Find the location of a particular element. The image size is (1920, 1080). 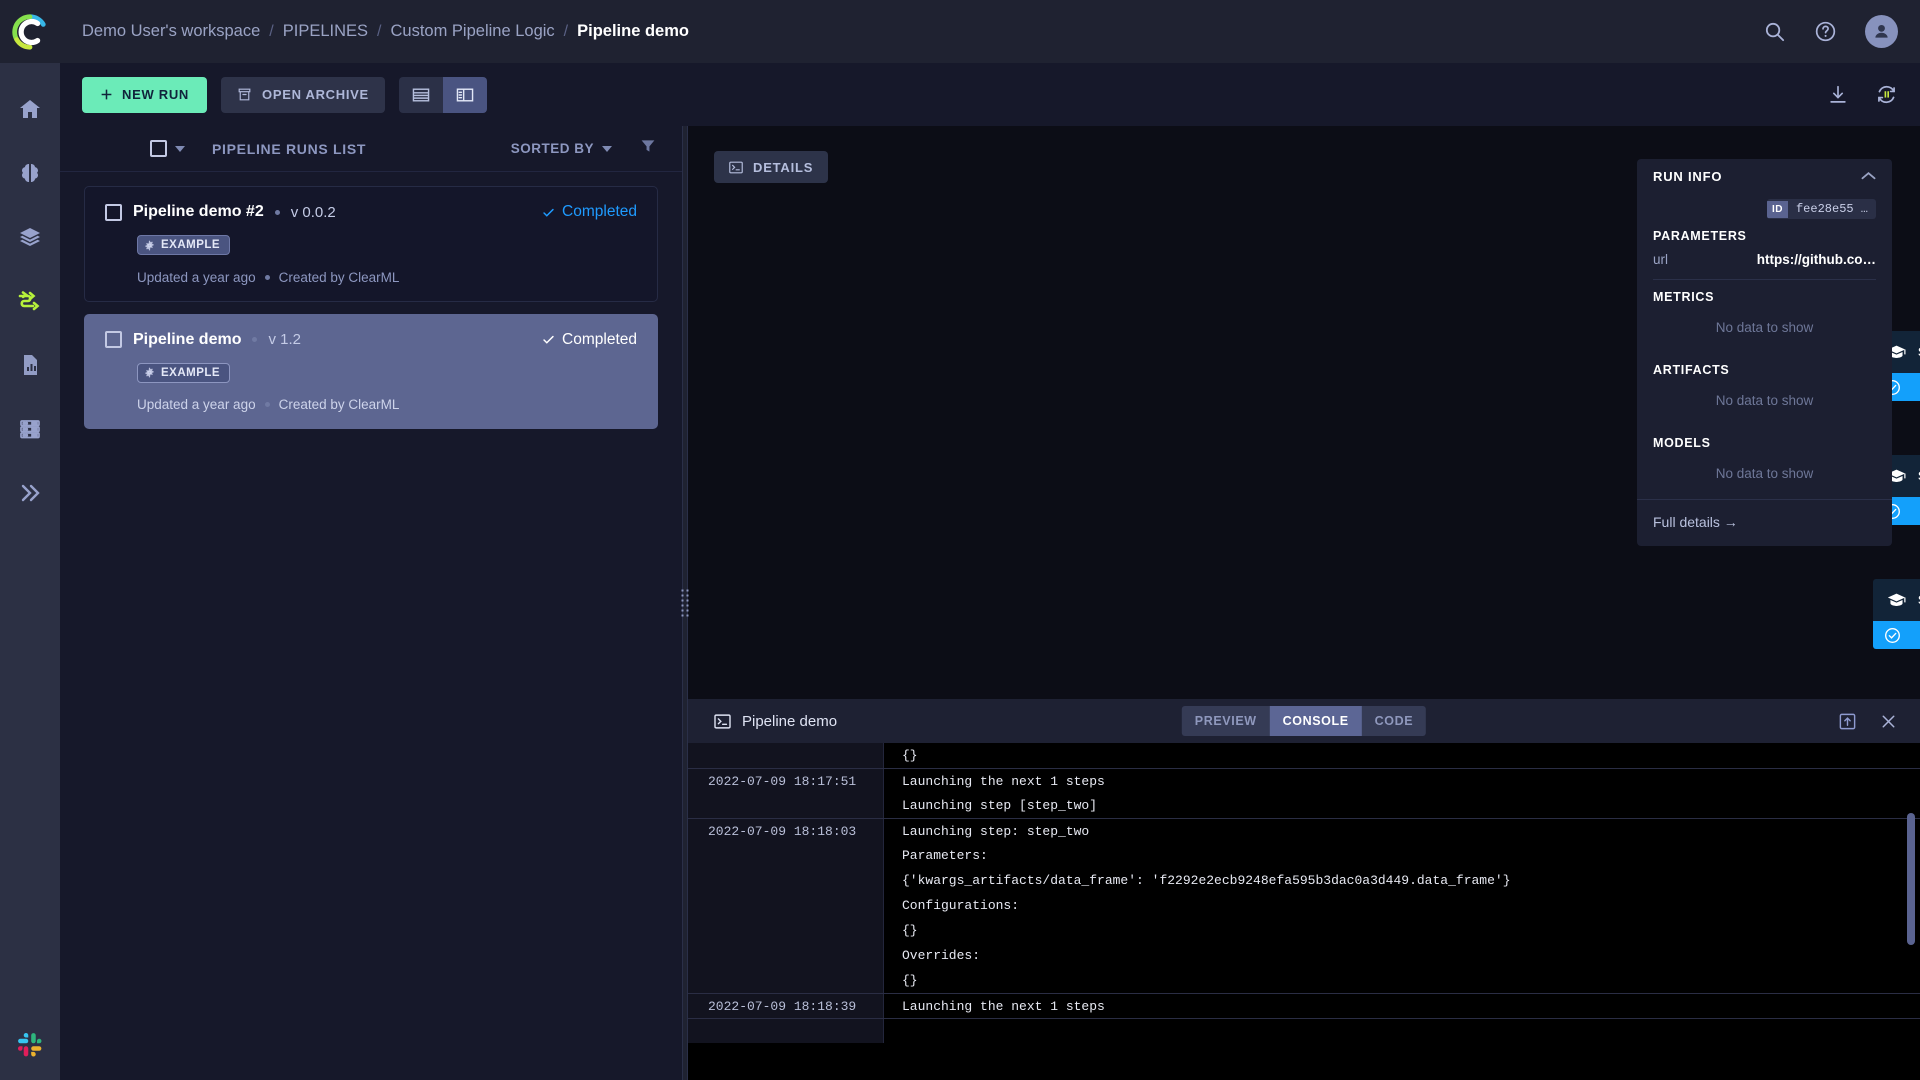

log-row: Overrides: is located at coordinates (1304, 955).